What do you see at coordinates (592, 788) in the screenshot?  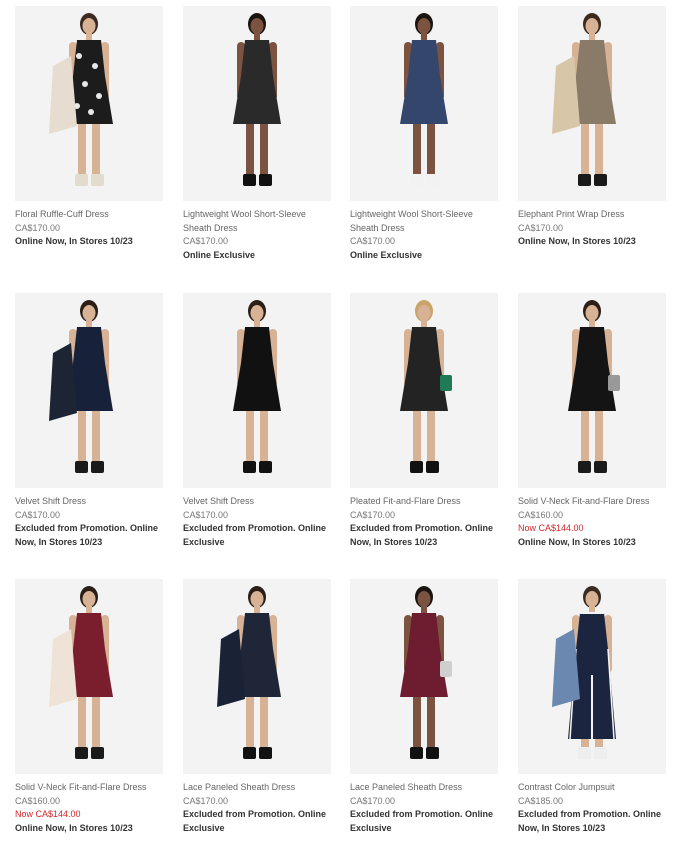 I see `product-name: Contrast Color Jumpsuit` at bounding box center [592, 788].